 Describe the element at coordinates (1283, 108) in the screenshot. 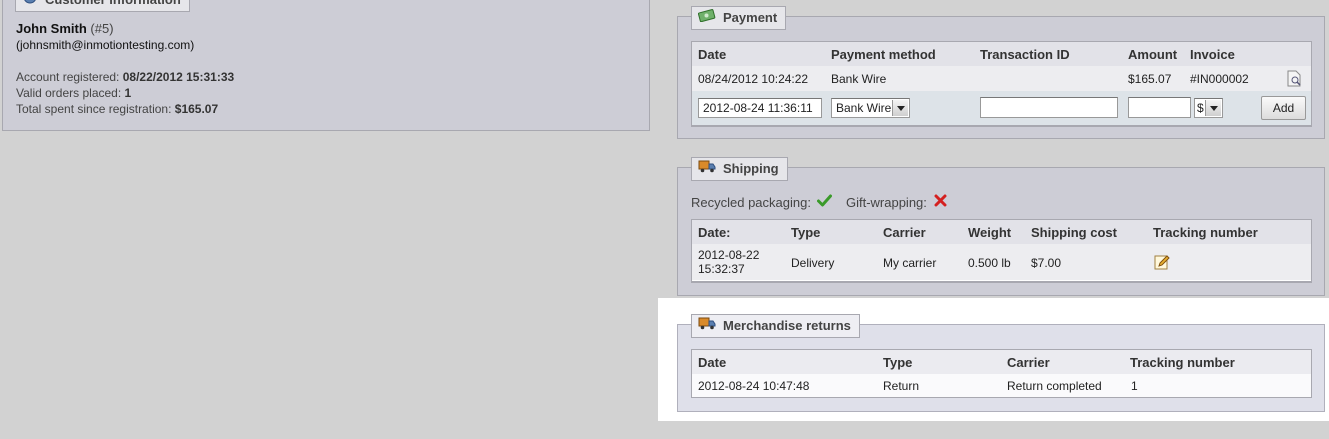

I see `add-payment-button: Add` at that location.